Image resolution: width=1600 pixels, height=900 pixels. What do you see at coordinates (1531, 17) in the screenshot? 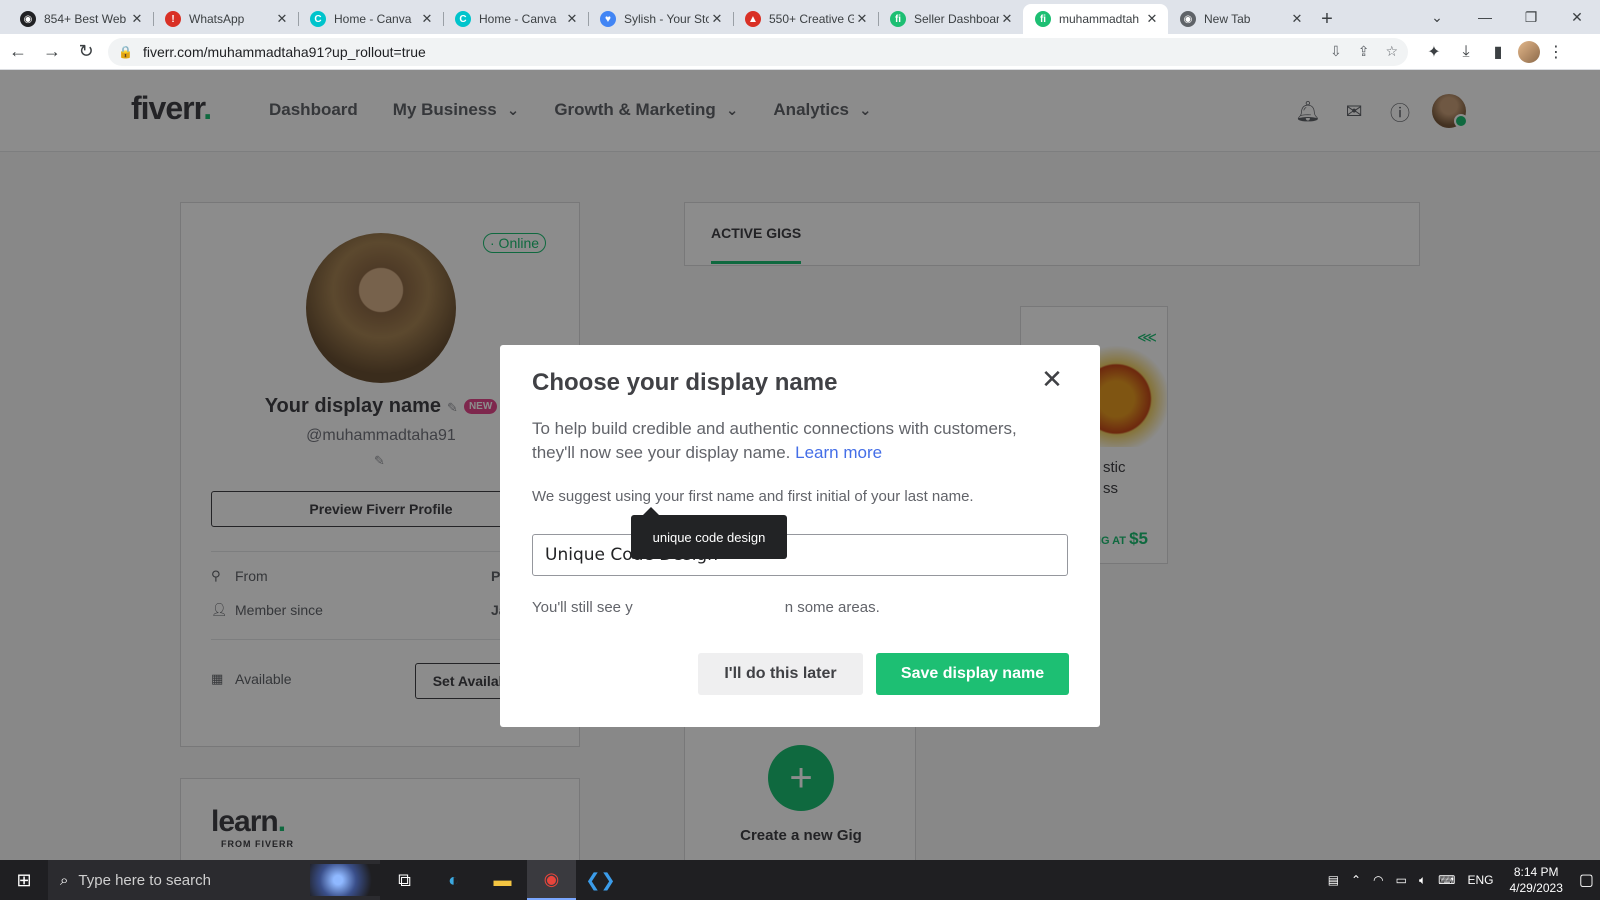
I see `restore-icon: ❐` at bounding box center [1531, 17].